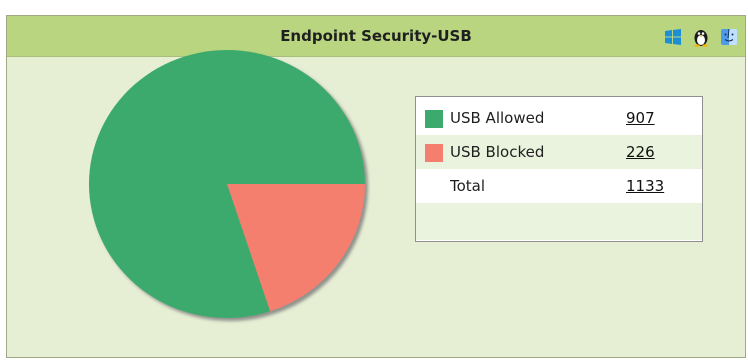  What do you see at coordinates (640, 152) in the screenshot?
I see `usb-blocked-count-link: 226` at bounding box center [640, 152].